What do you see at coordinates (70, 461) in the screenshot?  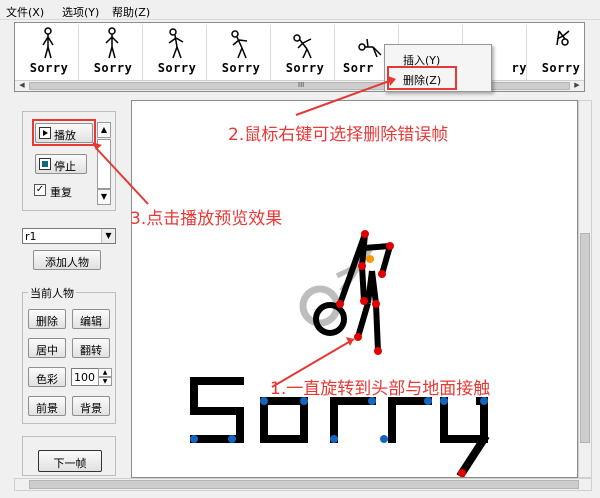 I see `next-frame-button: 下一帧` at bounding box center [70, 461].